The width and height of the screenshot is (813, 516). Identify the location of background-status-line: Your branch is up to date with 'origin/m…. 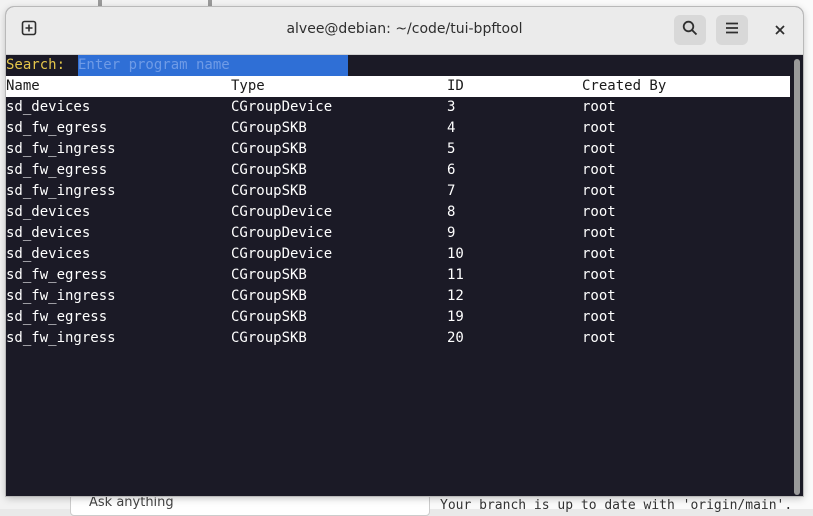
(616, 505).